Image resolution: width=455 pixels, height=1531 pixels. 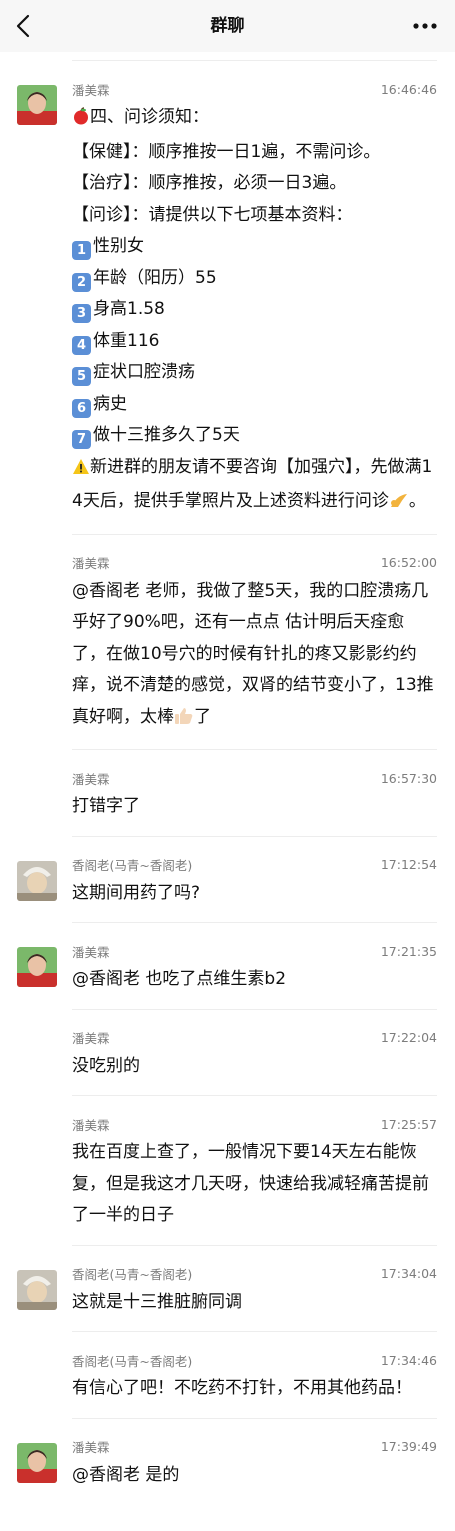 I want to click on top-bar: 群聊, so click(x=227, y=26).